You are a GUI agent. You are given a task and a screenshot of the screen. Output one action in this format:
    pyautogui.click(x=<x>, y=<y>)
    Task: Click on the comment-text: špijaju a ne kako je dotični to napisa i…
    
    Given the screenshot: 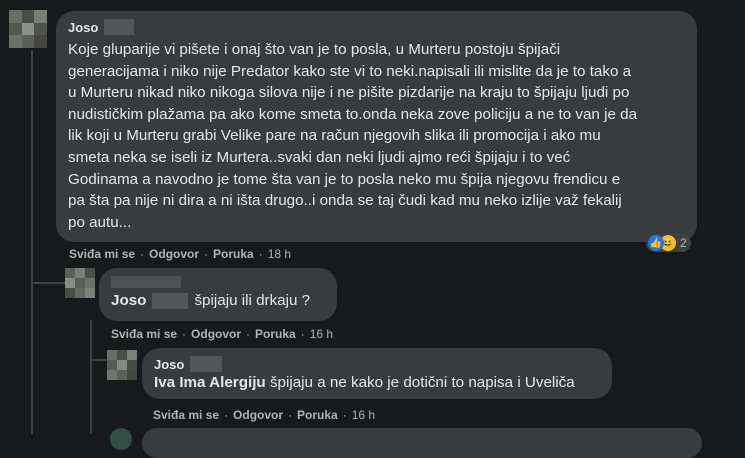 What is the action you would take?
    pyautogui.click(x=422, y=382)
    